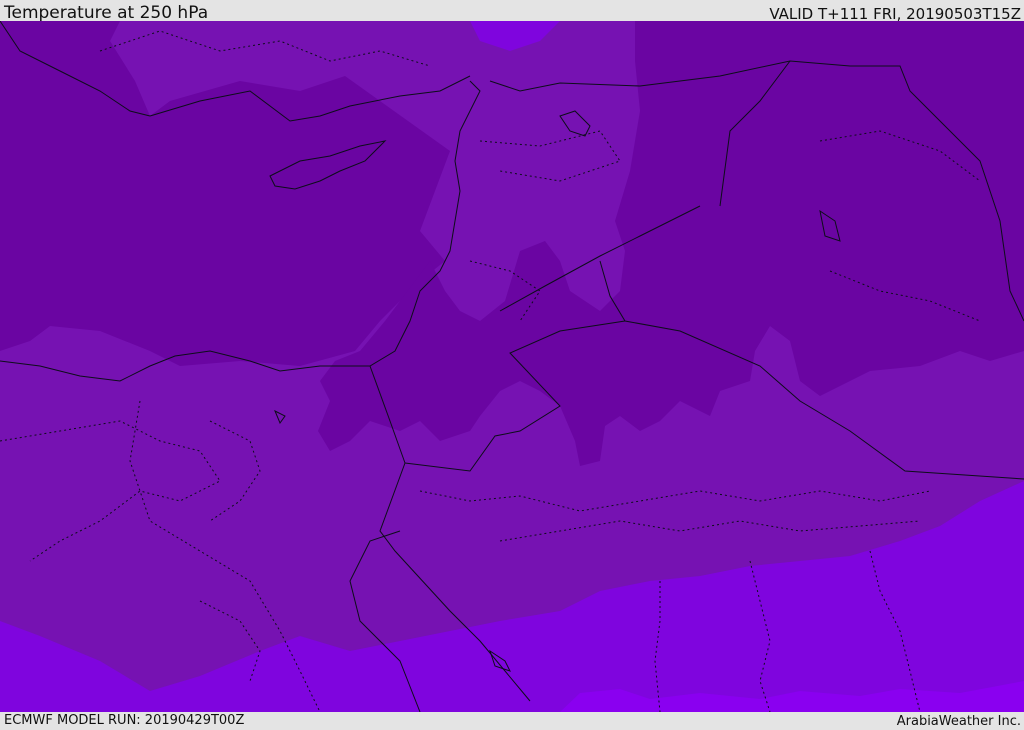 The width and height of the screenshot is (1024, 730). What do you see at coordinates (958, 721) in the screenshot?
I see `credit-text: ArabiaWeather Inc.` at bounding box center [958, 721].